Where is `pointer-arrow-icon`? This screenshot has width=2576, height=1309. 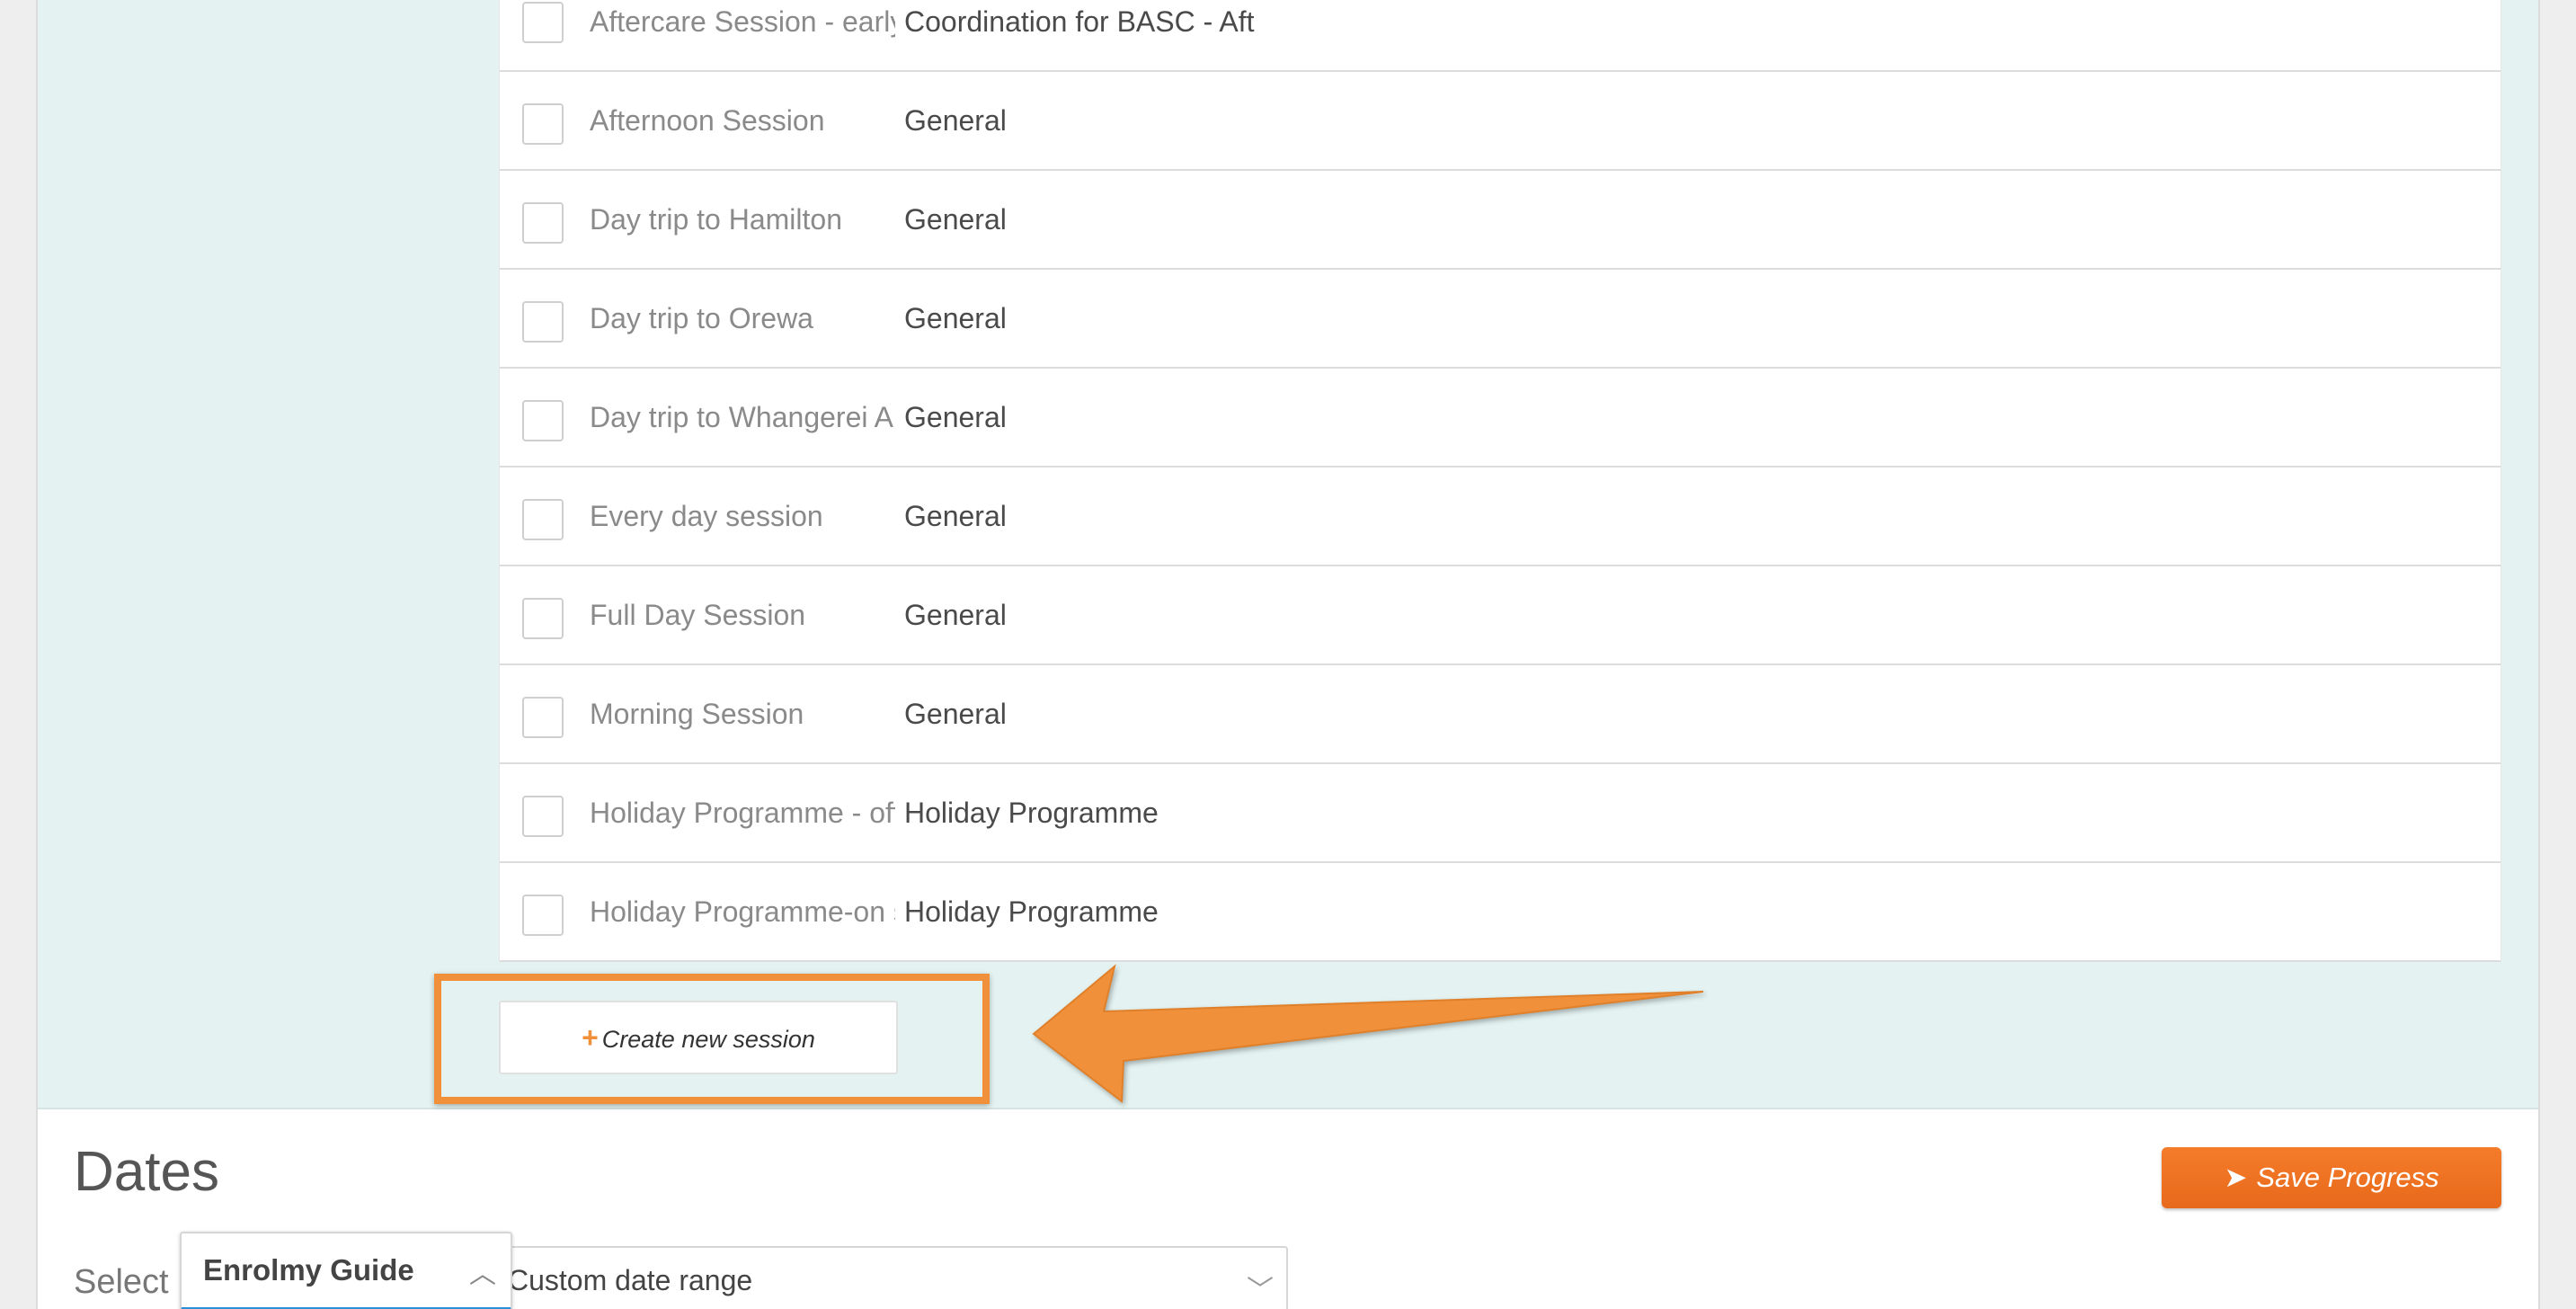 pointer-arrow-icon is located at coordinates (1368, 1033).